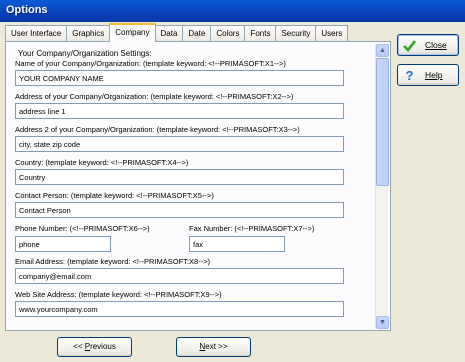  I want to click on tab-date: Date, so click(197, 33).